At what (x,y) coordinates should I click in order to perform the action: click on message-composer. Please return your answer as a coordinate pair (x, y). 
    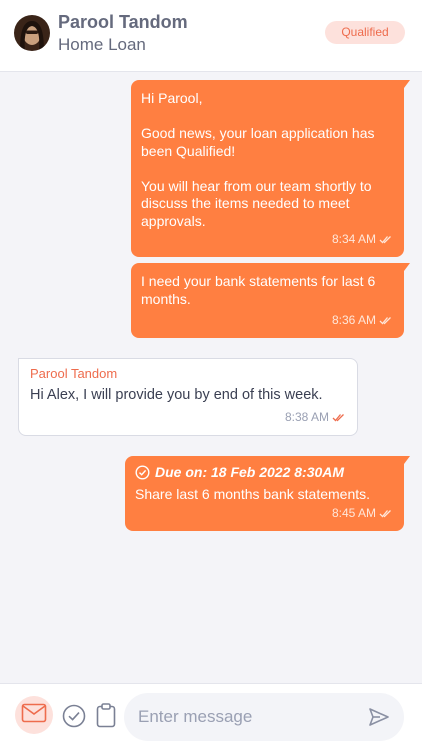
    Looking at the image, I should click on (211, 716).